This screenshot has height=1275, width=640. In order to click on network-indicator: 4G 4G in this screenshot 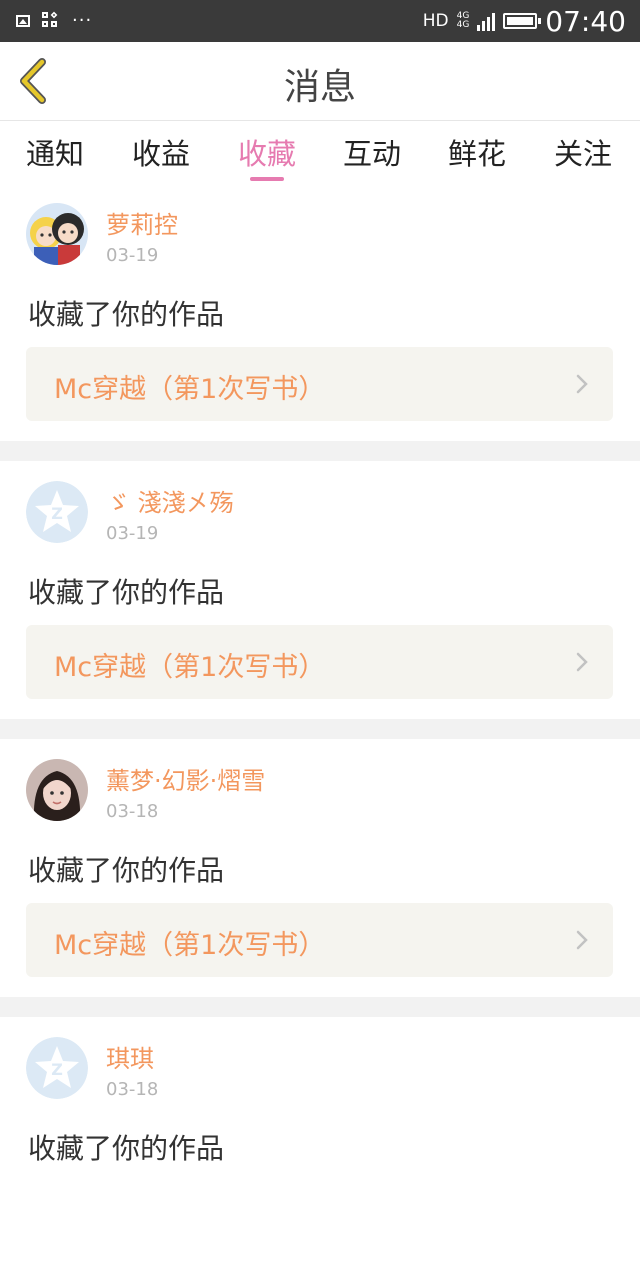, I will do `click(463, 21)`.